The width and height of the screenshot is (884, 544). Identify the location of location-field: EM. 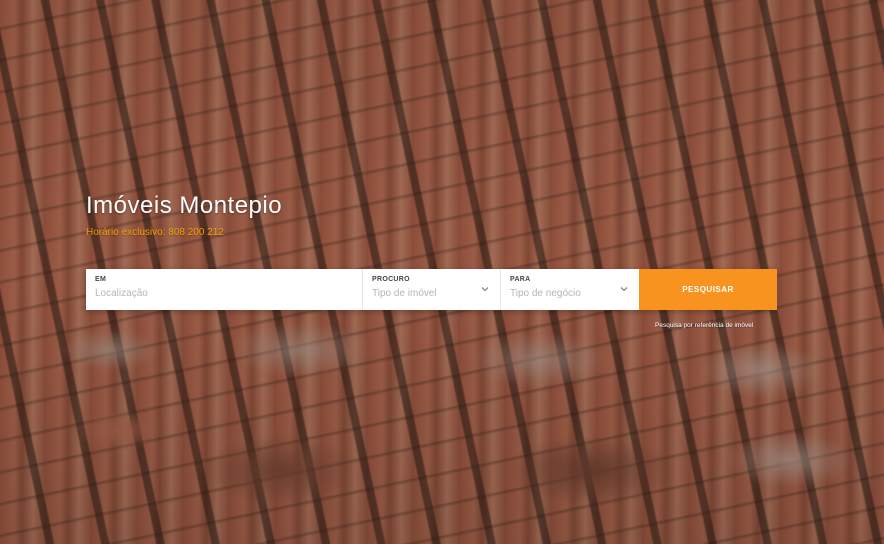
(224, 289).